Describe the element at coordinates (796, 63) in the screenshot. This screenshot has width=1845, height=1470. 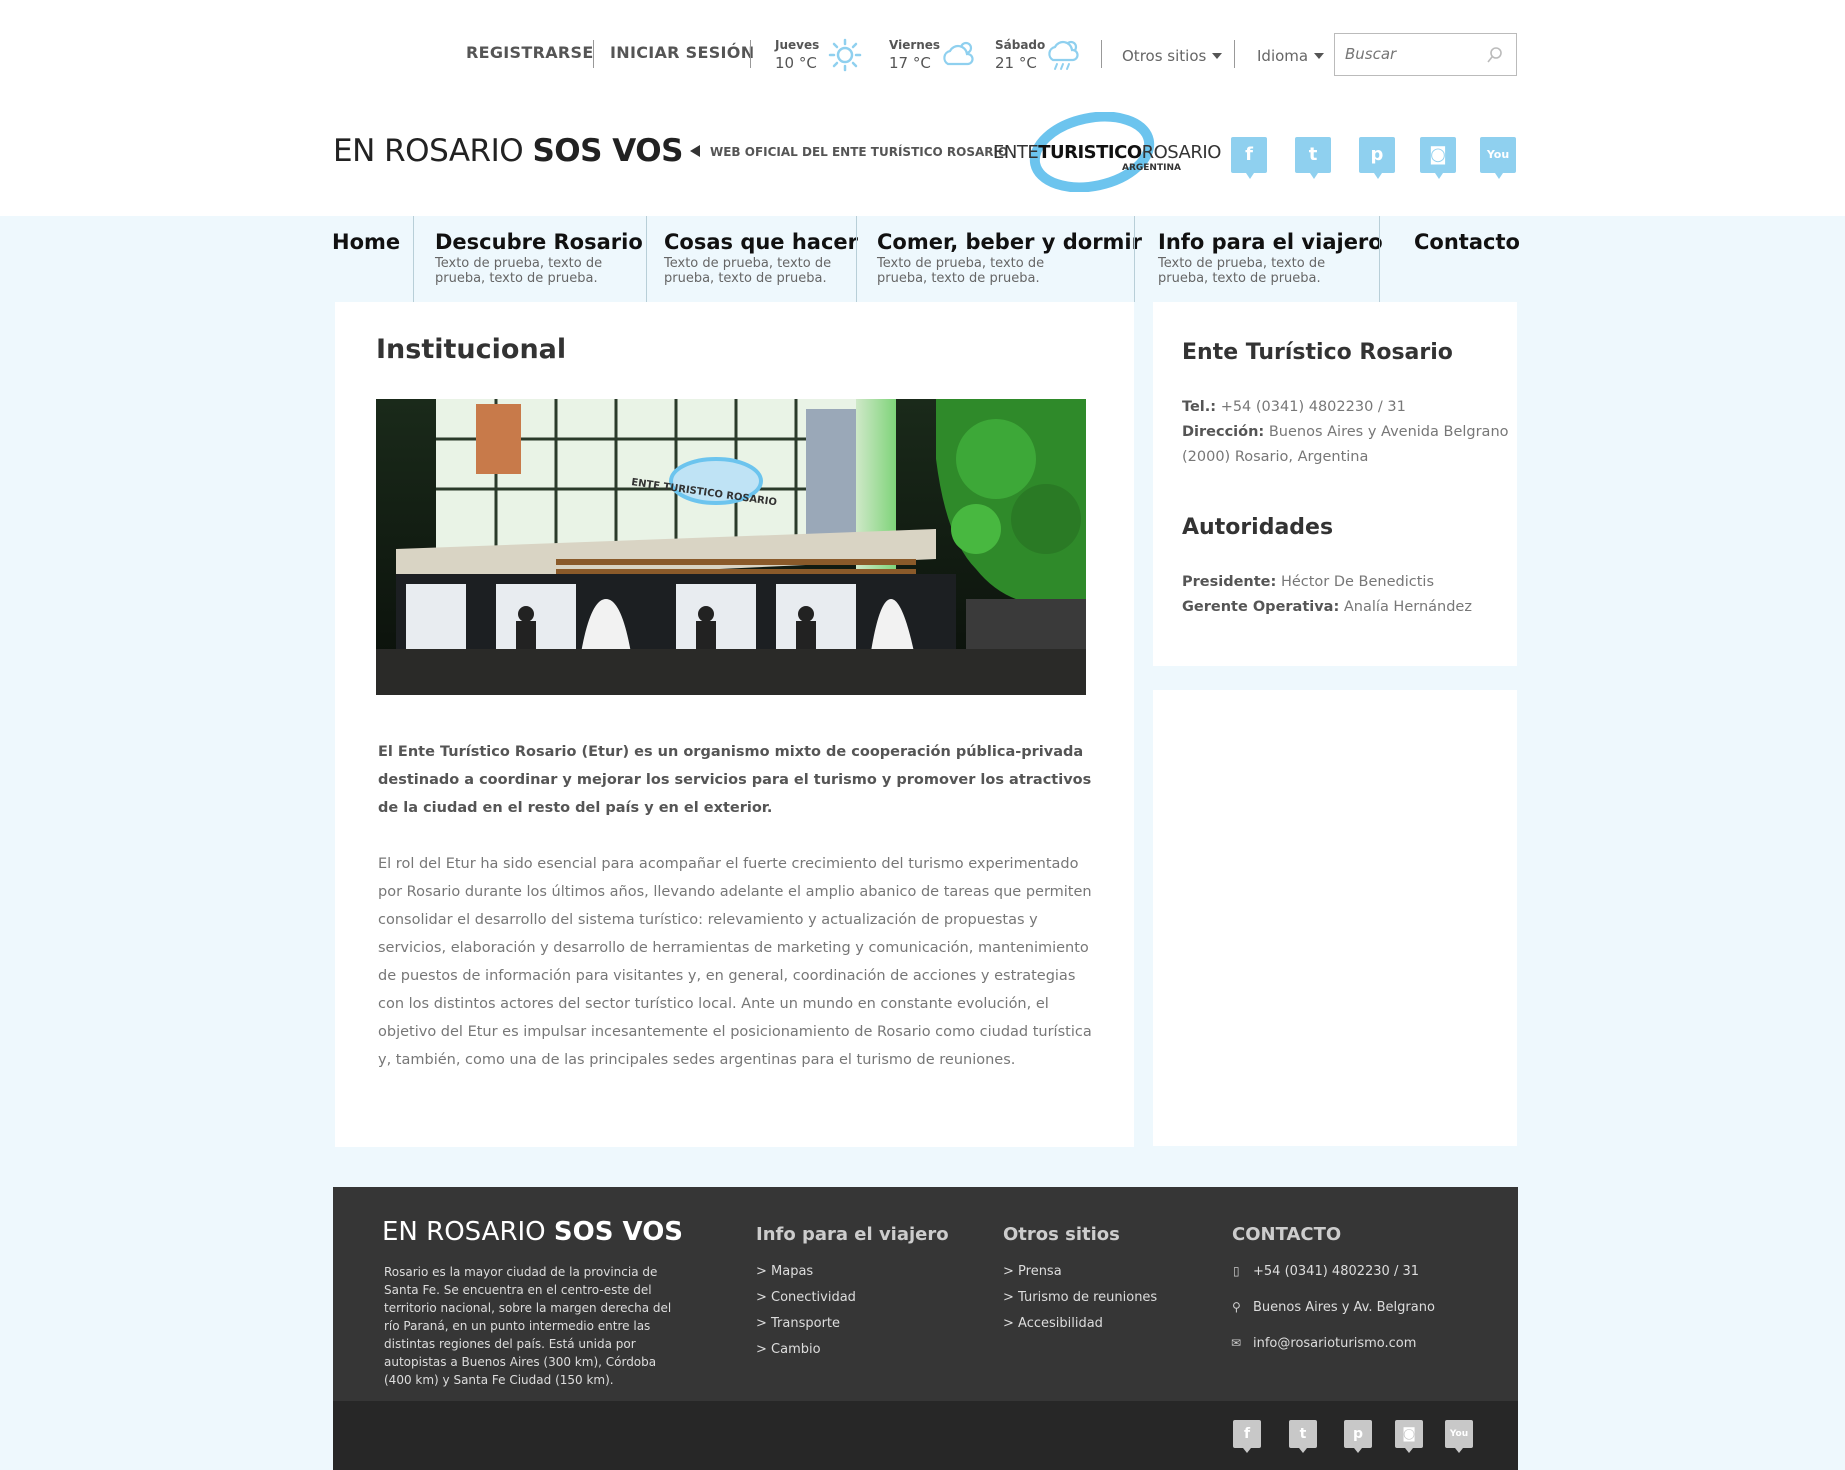
I see `weather-temp: 10 °C` at that location.